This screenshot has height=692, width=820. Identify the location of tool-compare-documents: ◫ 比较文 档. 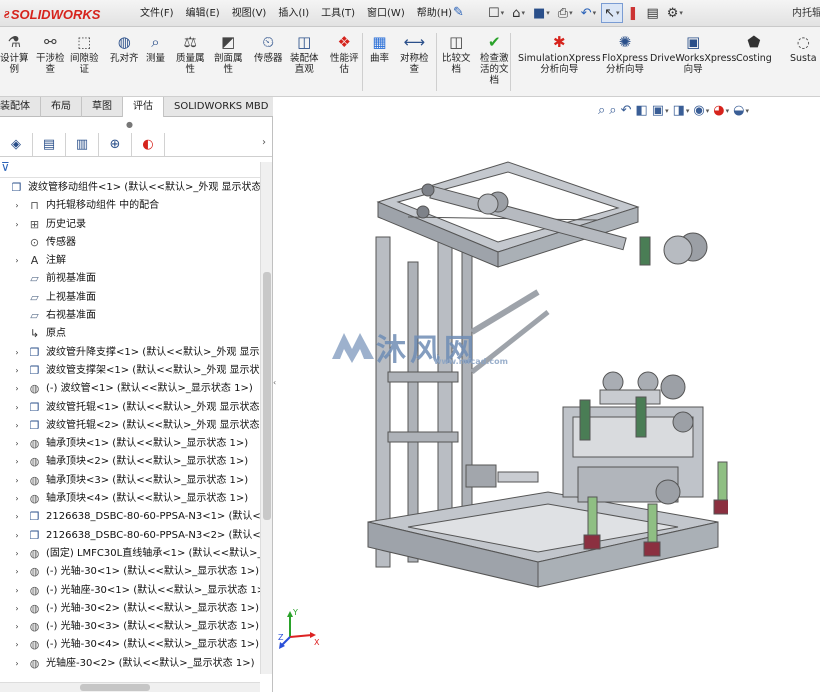
(456, 53).